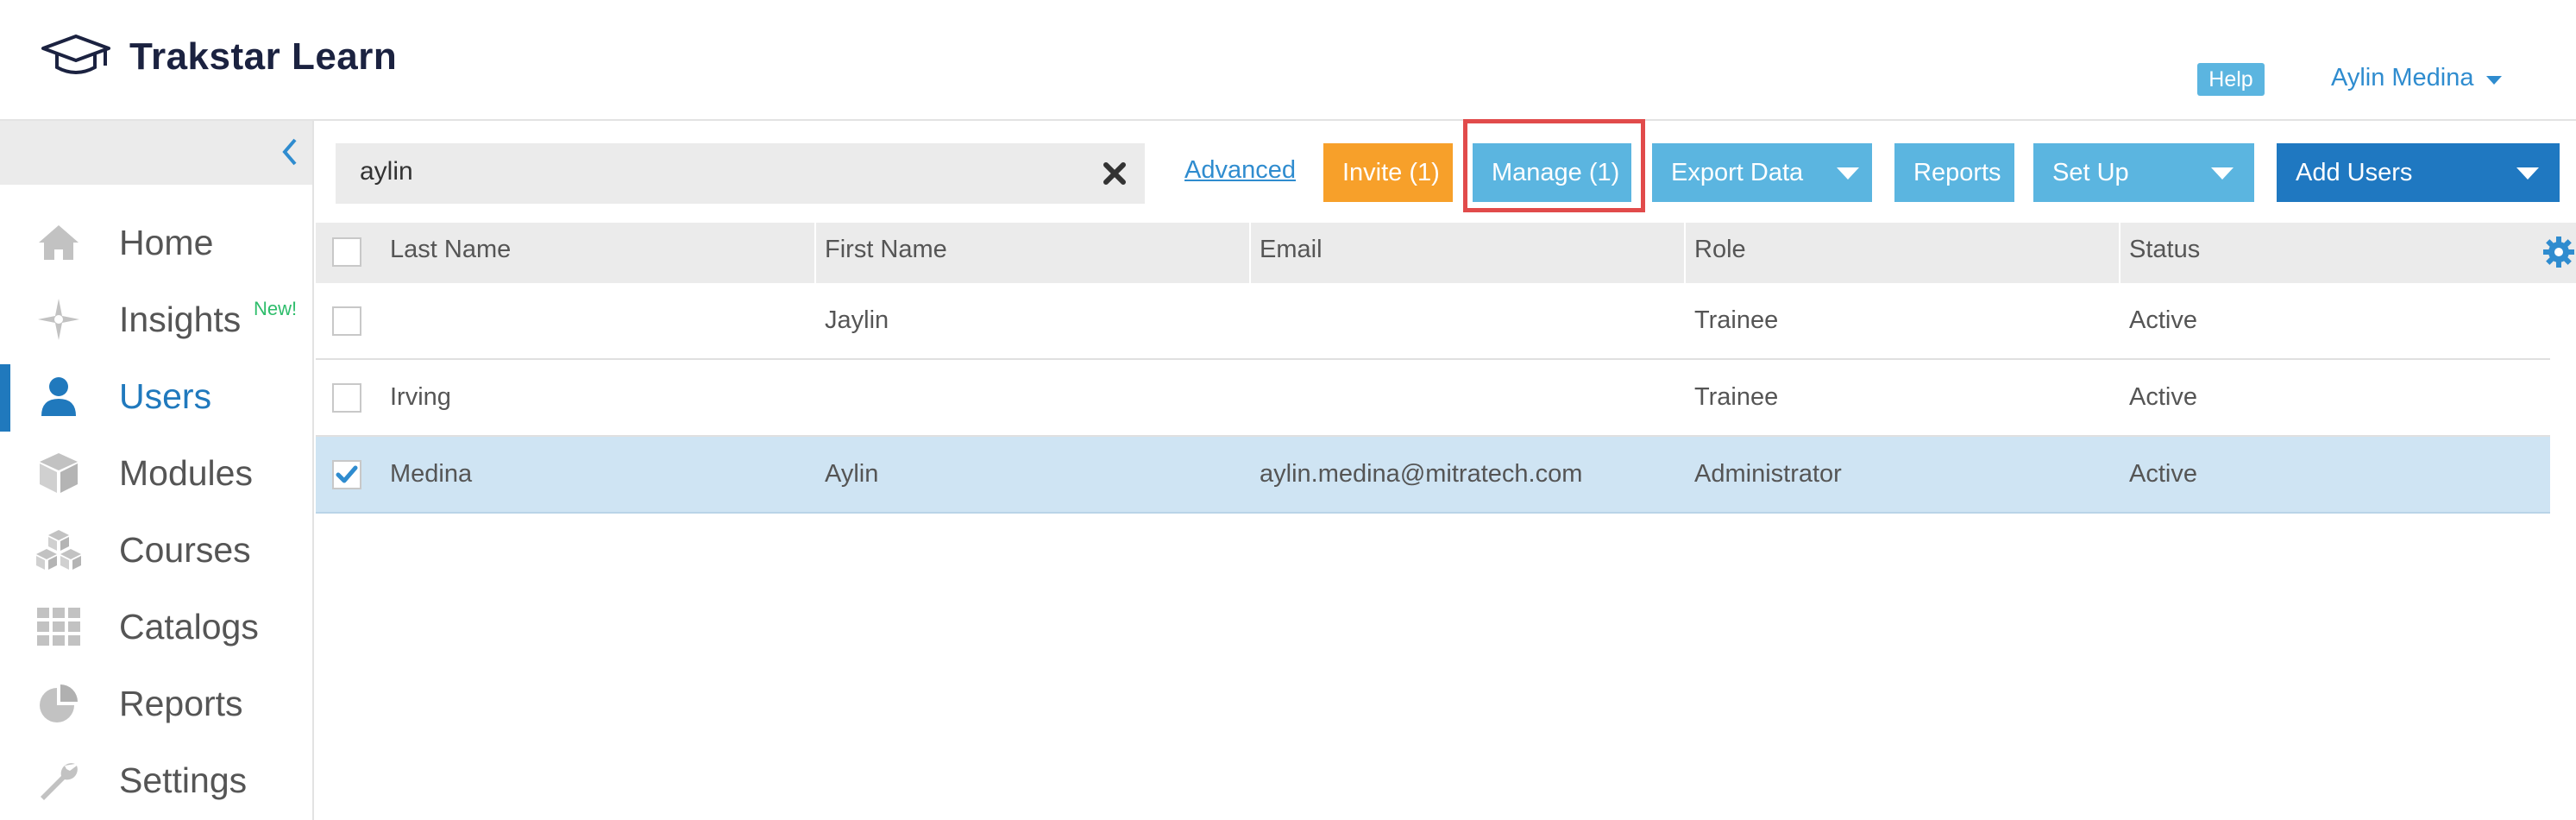  I want to click on new-badge: New!, so click(276, 308).